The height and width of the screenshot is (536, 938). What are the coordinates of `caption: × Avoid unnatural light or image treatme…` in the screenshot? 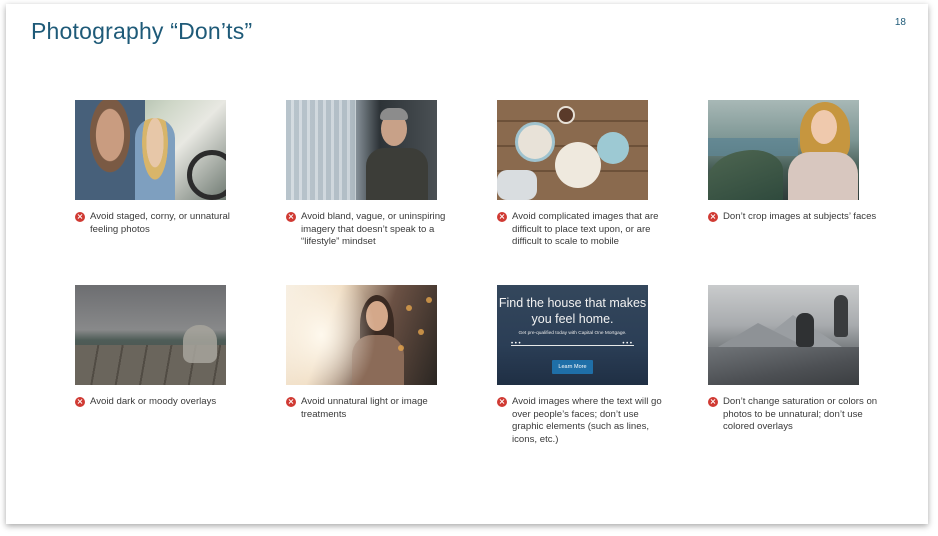 It's located at (373, 408).